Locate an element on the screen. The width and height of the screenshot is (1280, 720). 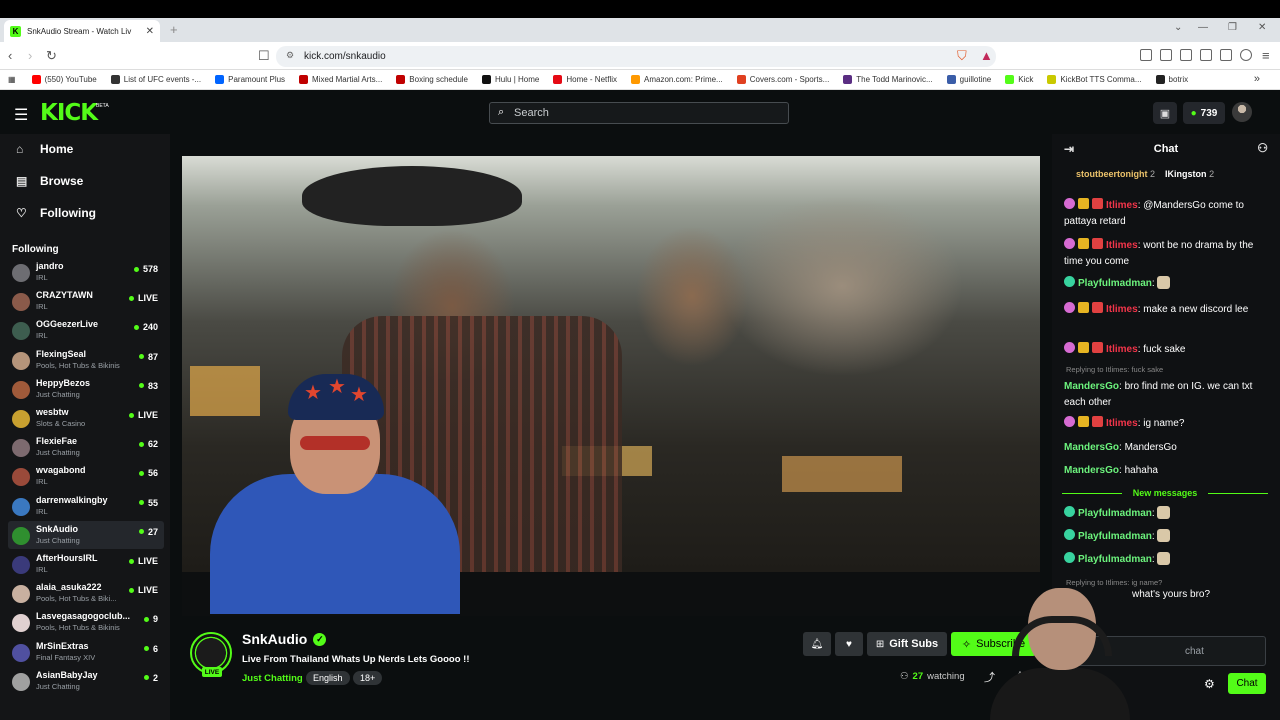
wallet-icon is located at coordinates (1206, 55).